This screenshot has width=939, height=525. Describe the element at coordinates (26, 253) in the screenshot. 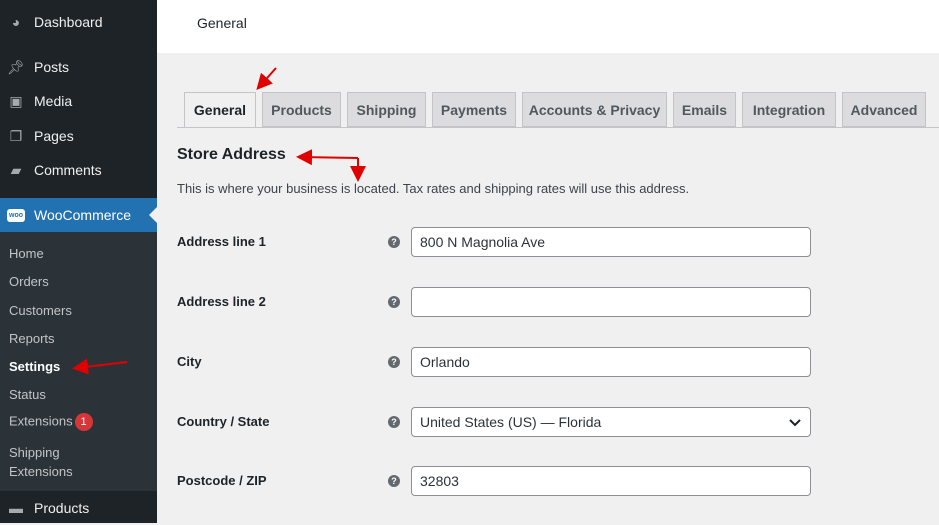

I see `submenu-home: Home` at that location.